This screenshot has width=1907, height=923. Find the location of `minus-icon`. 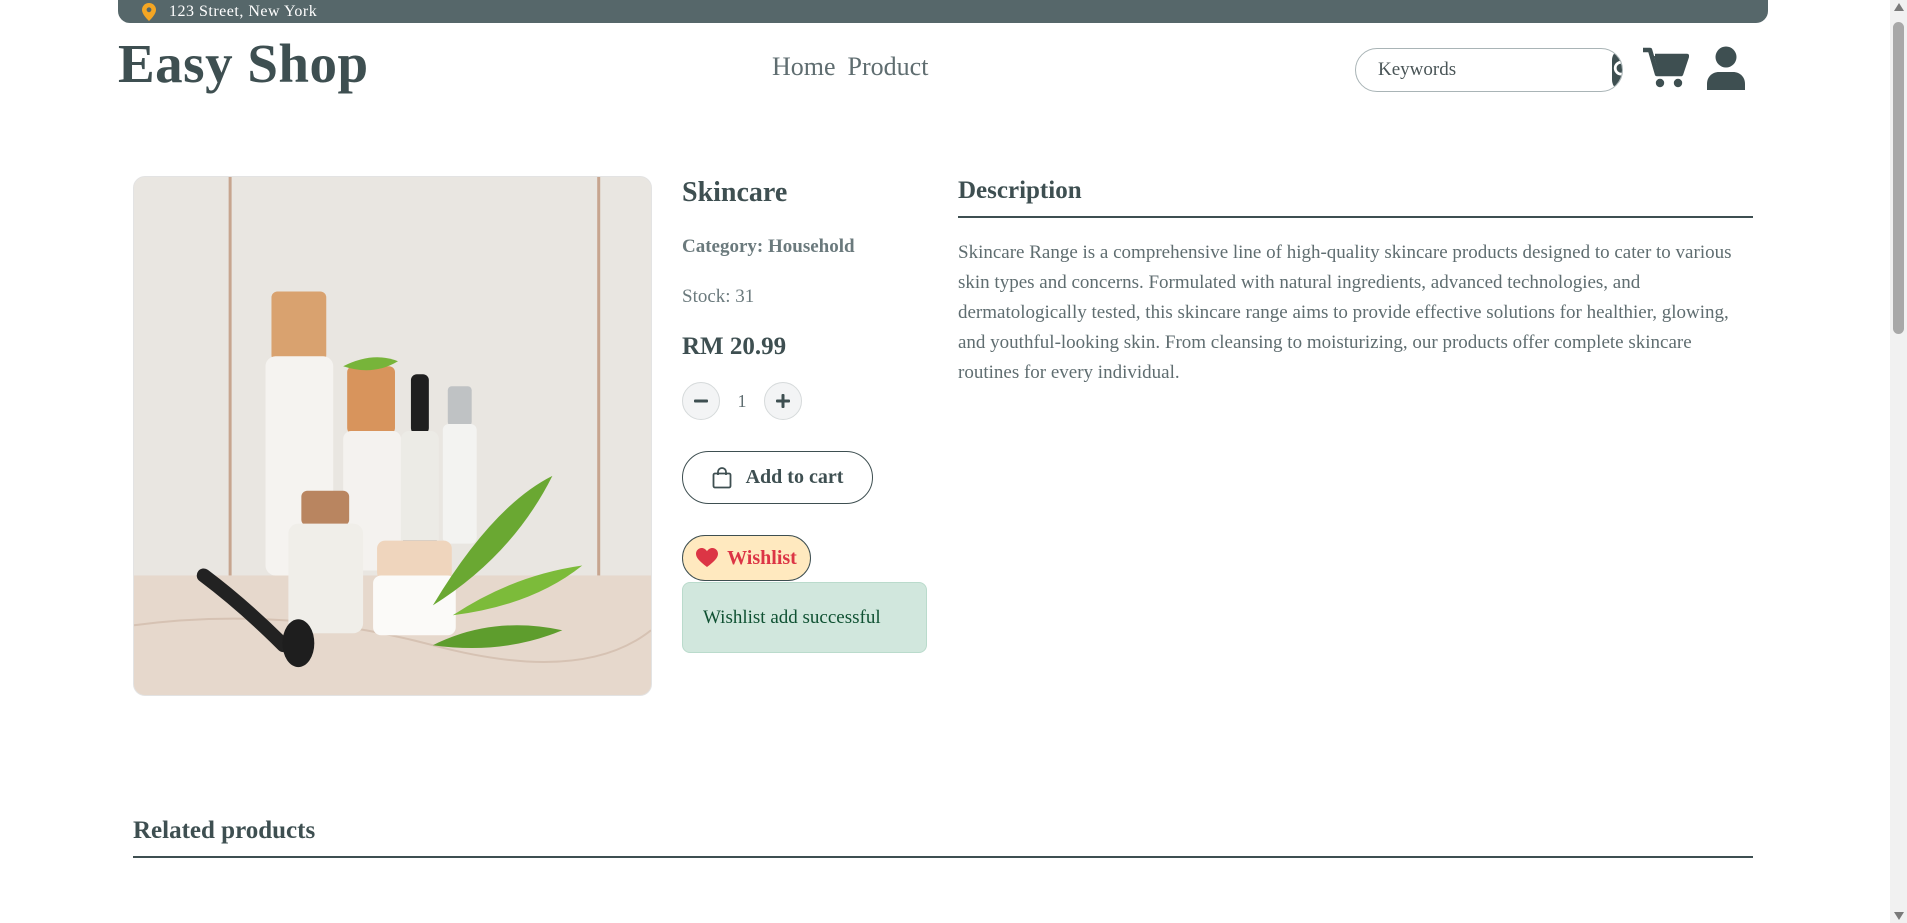

minus-icon is located at coordinates (701, 401).